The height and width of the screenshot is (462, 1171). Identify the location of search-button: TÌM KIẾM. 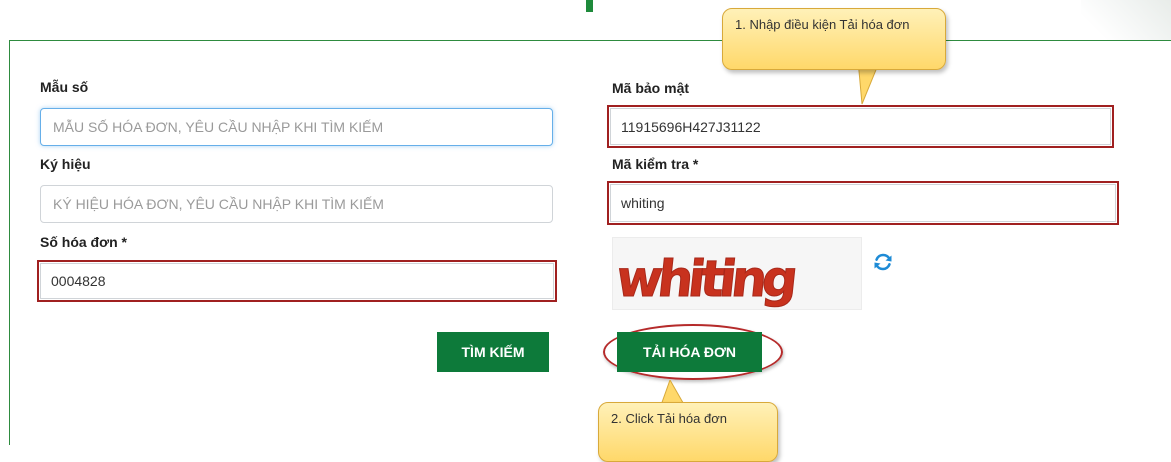
(493, 352).